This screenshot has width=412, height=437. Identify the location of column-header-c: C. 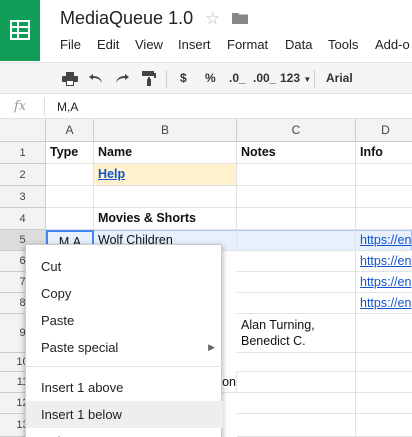
(296, 130).